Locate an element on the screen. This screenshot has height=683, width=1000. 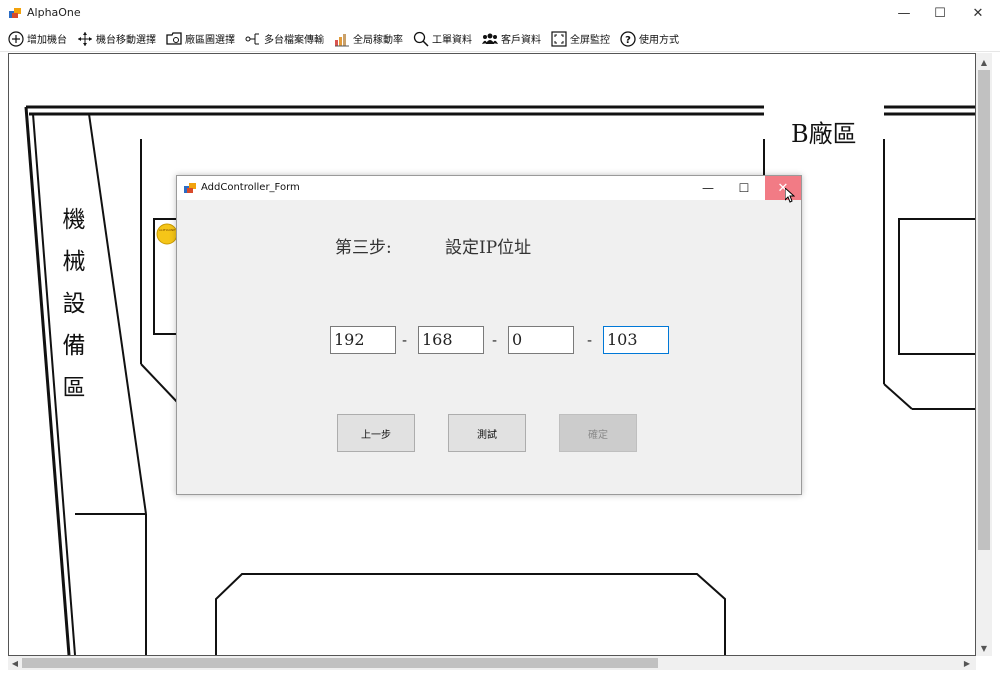
step-label: 第三步: is located at coordinates (363, 248).